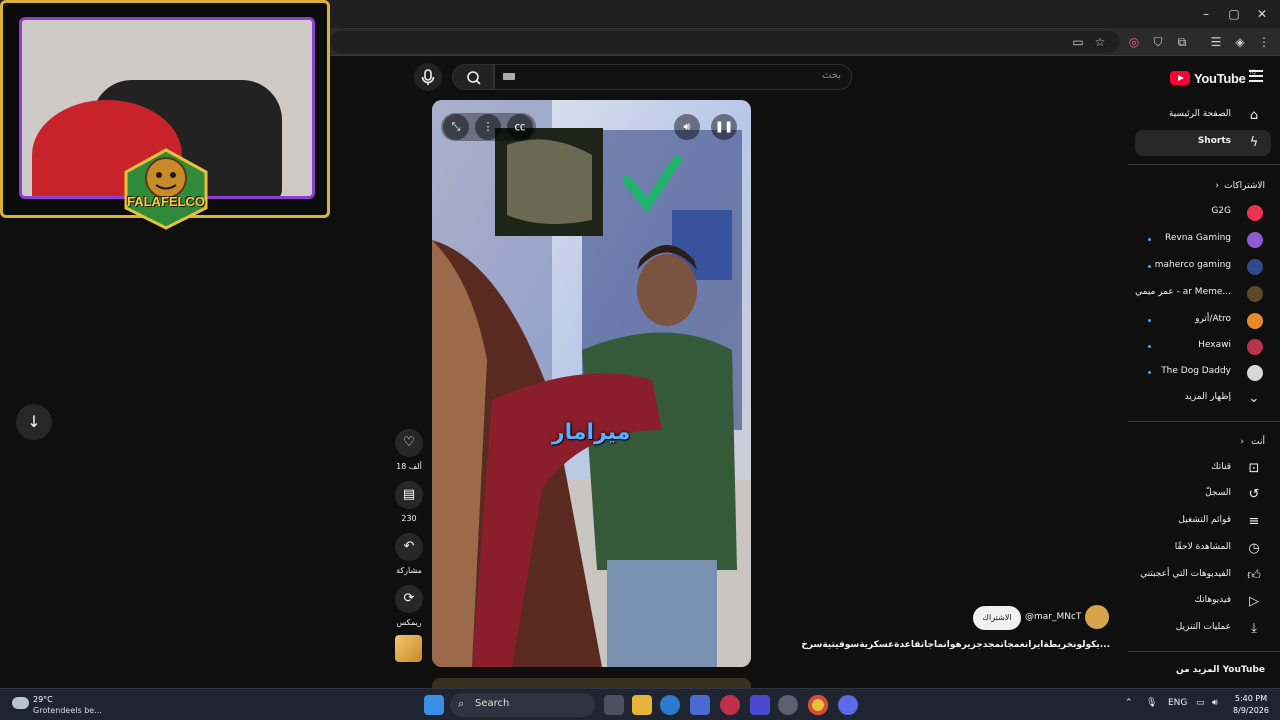 Image resolution: width=1280 pixels, height=720 pixels. Describe the element at coordinates (1203, 469) in the screenshot. I see `sidebar-item-your-channel: قناتك ⊡` at that location.